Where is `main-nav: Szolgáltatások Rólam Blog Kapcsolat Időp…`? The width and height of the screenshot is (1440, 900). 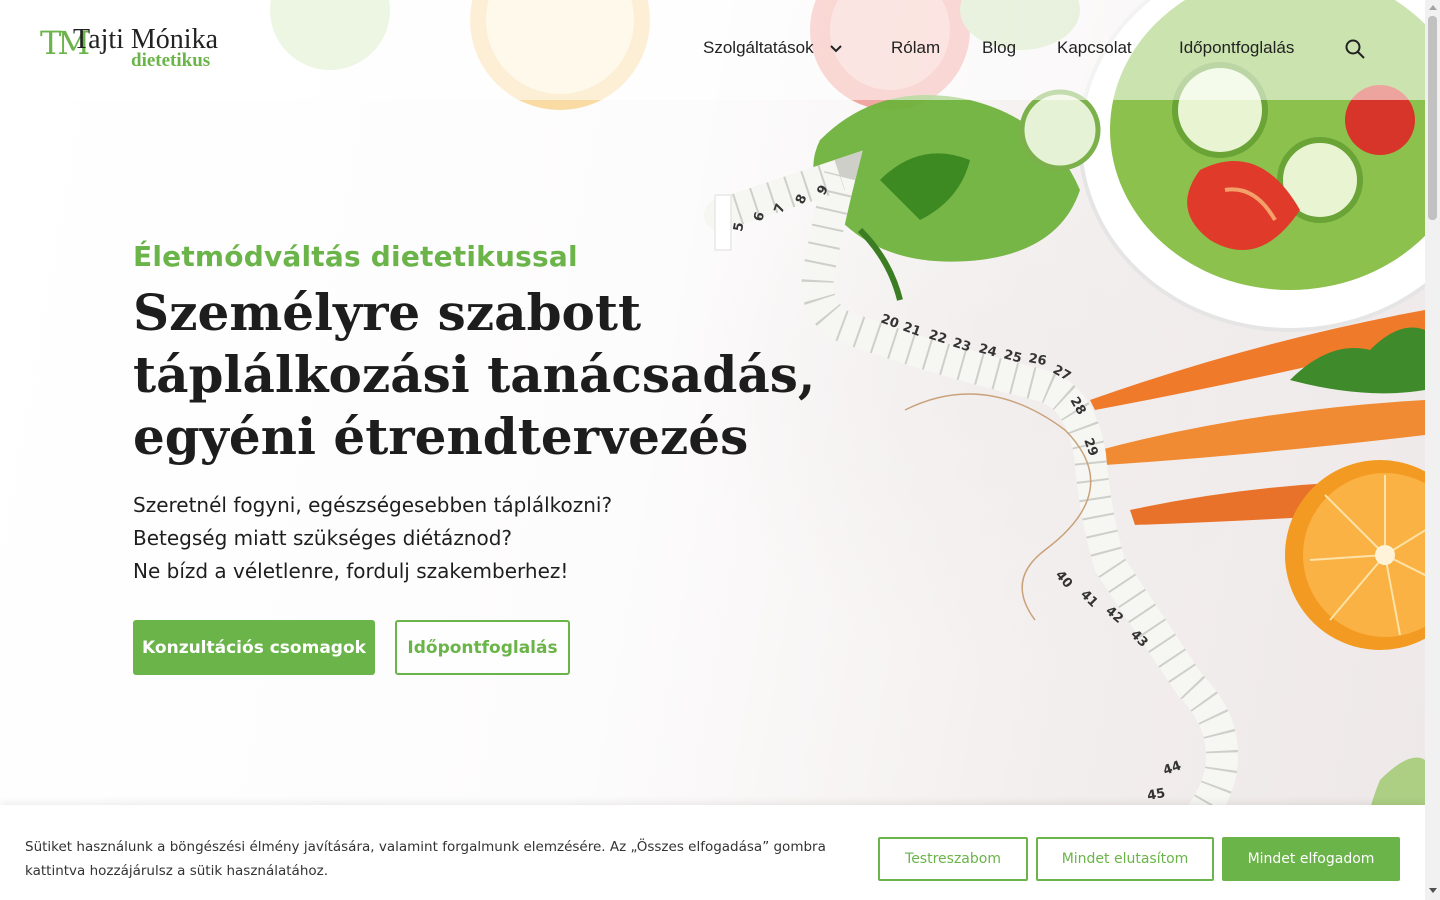
main-nav: Szolgáltatások Rólam Blog Kapcsolat Időp… is located at coordinates (712, 50).